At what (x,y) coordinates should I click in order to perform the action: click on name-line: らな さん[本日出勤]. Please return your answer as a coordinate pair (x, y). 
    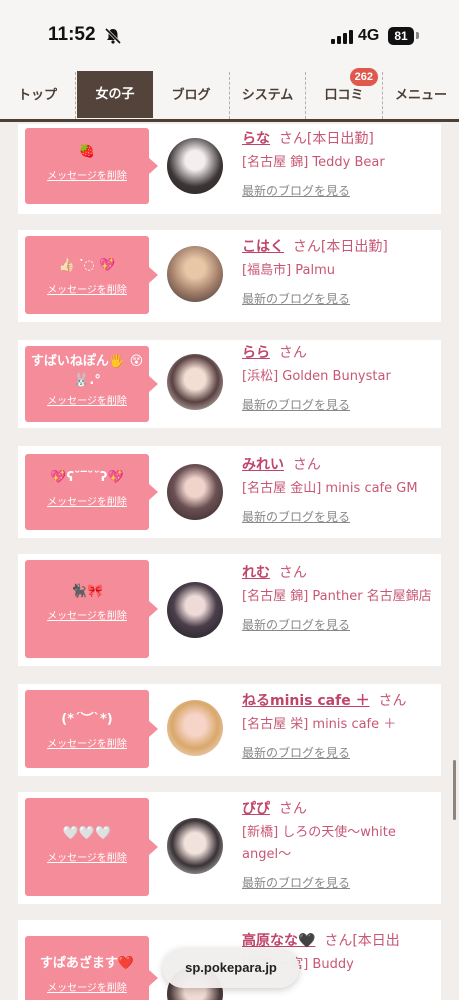
    Looking at the image, I should click on (338, 139).